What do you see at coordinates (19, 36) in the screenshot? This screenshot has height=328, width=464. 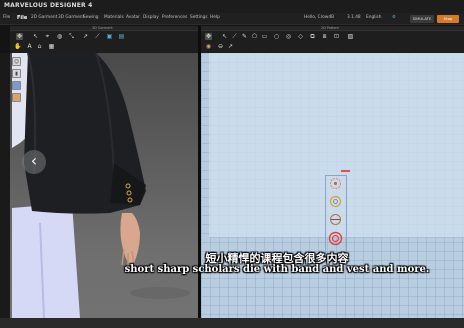 I see `select-icon: ✥` at bounding box center [19, 36].